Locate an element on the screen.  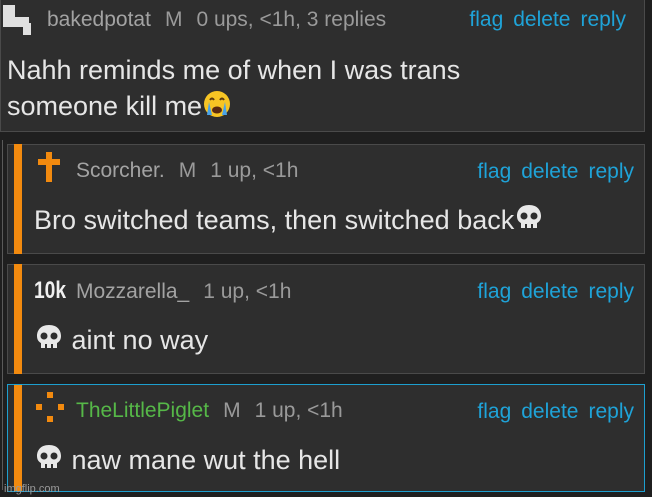
username: Scorcher. is located at coordinates (120, 170).